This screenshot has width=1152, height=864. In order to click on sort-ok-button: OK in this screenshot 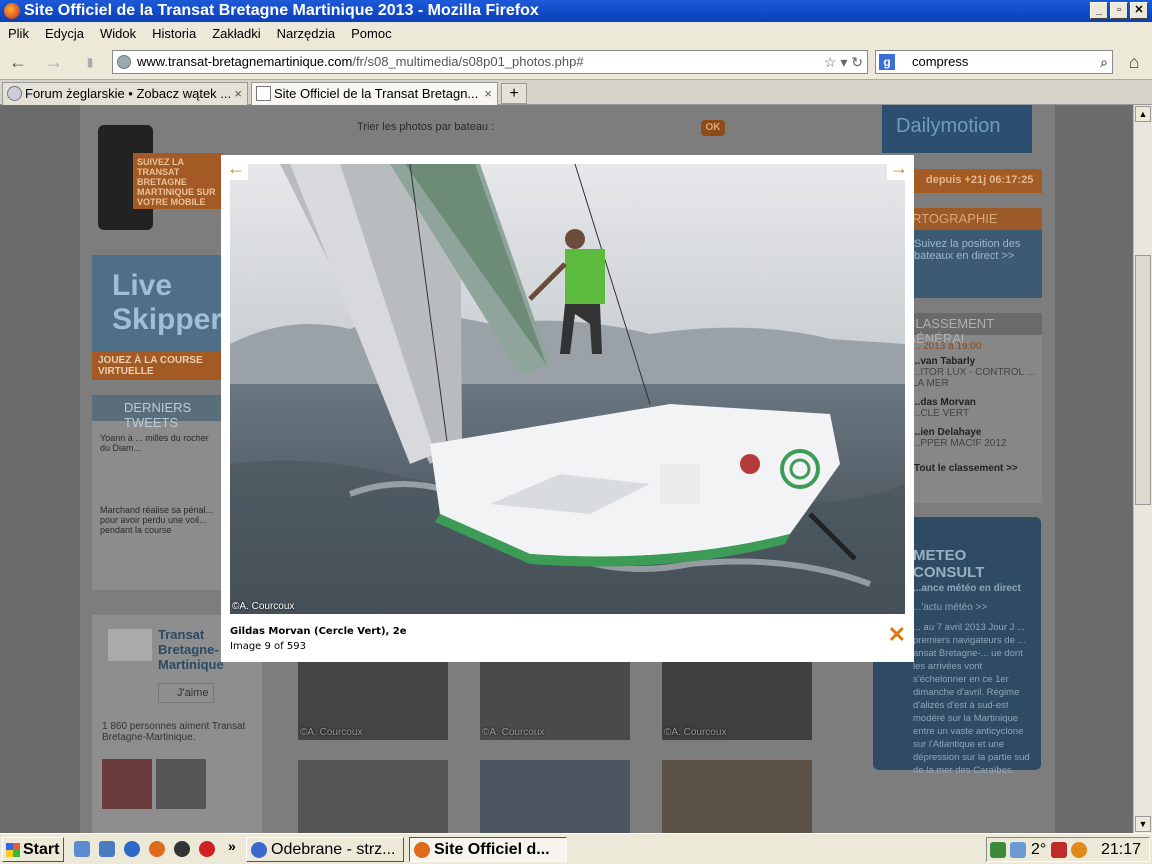, I will do `click(713, 128)`.